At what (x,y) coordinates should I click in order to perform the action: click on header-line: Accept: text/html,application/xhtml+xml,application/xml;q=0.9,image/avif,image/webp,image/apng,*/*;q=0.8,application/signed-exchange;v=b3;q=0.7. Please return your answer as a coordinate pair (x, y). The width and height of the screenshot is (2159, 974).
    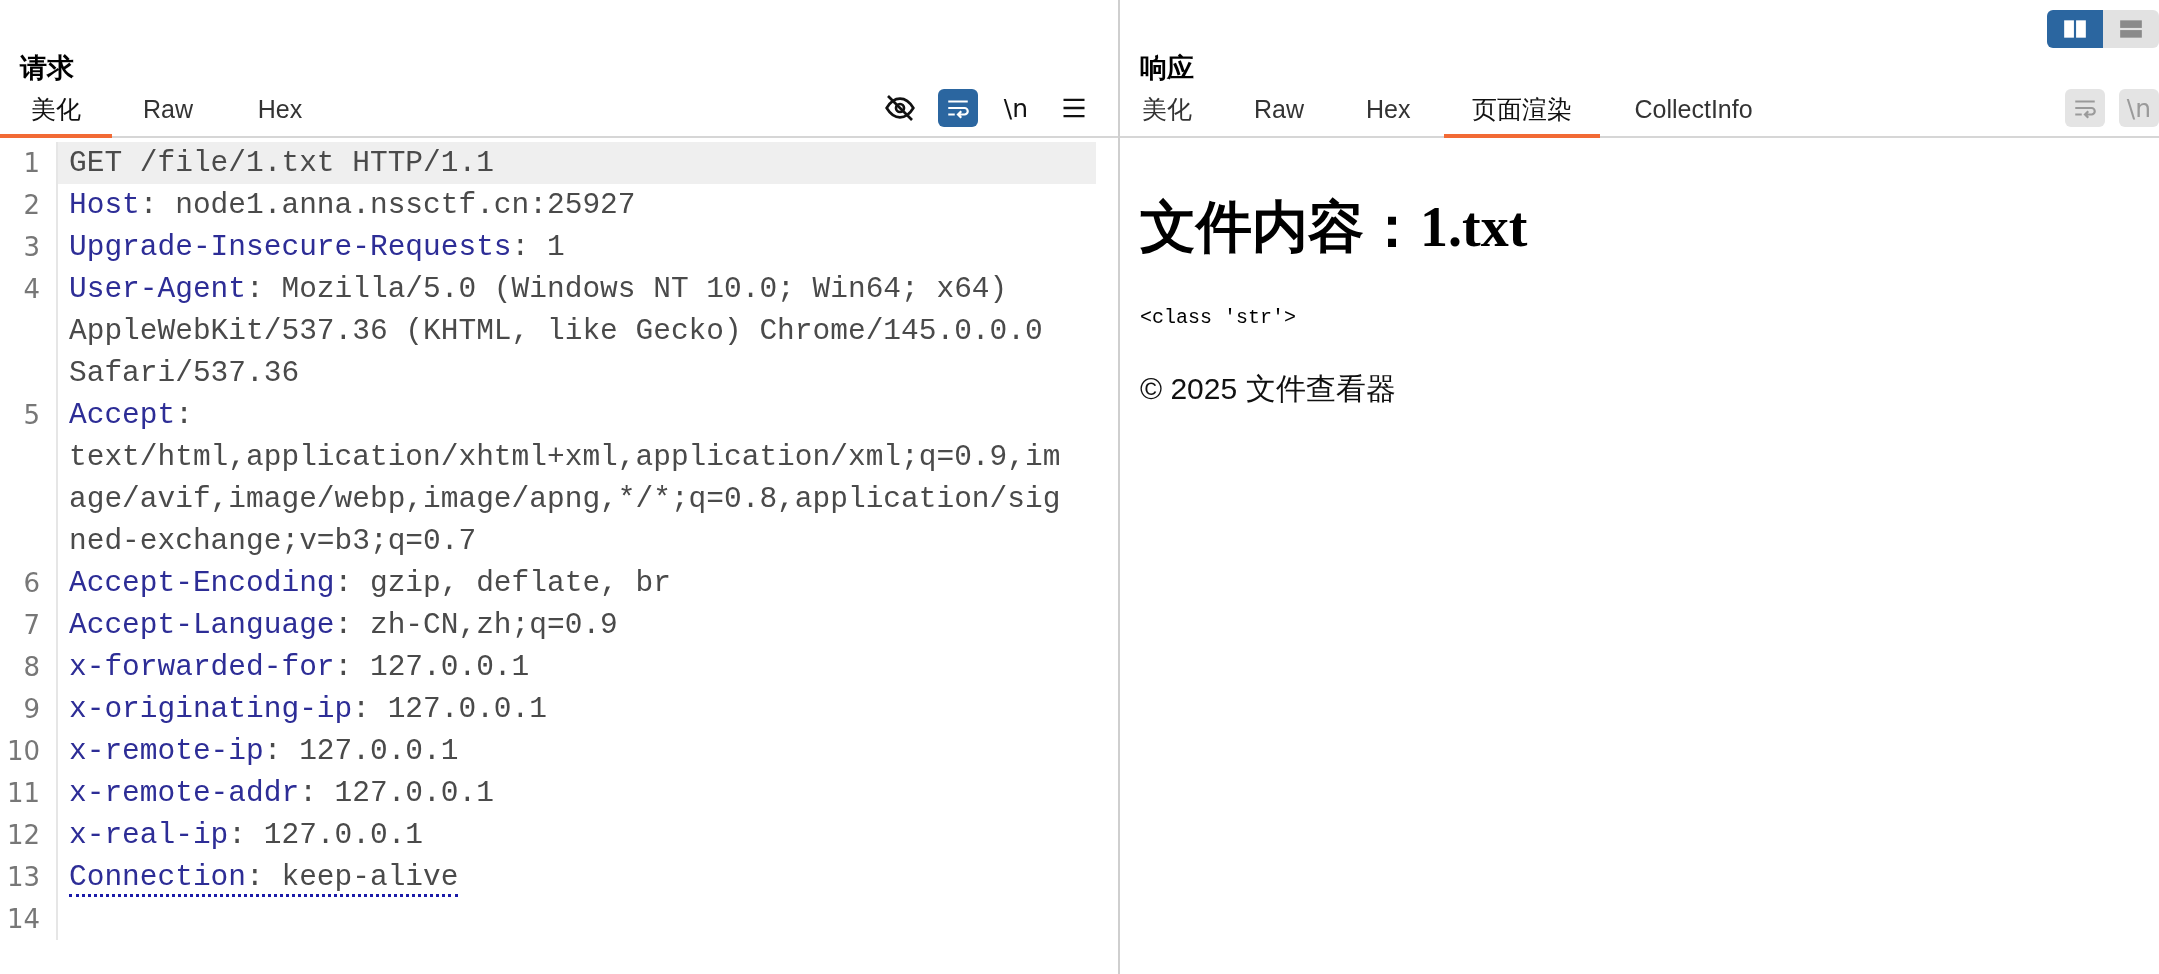
    Looking at the image, I should click on (565, 478).